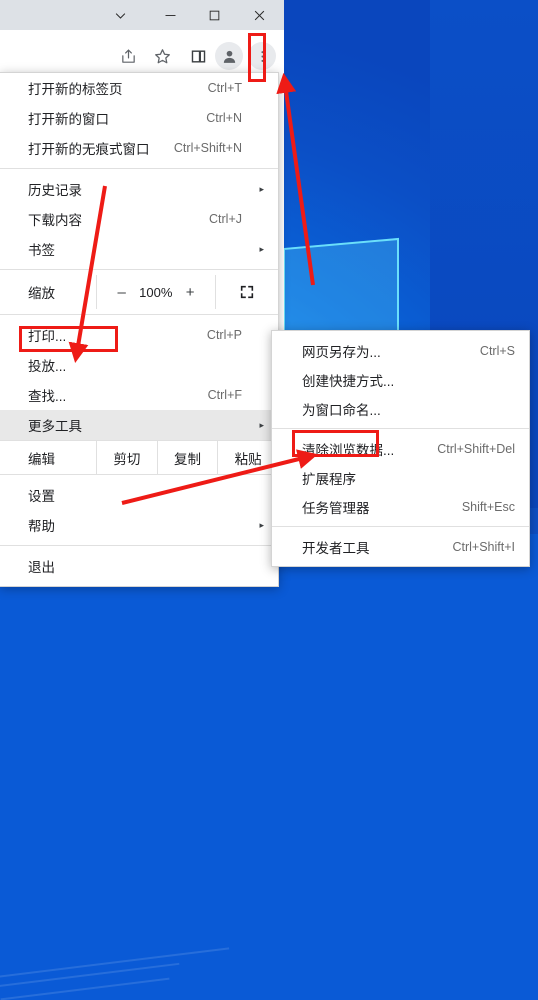 The height and width of the screenshot is (1000, 538). Describe the element at coordinates (139, 425) in the screenshot. I see `menu-item-more-tools: 更多工具 ▸` at that location.